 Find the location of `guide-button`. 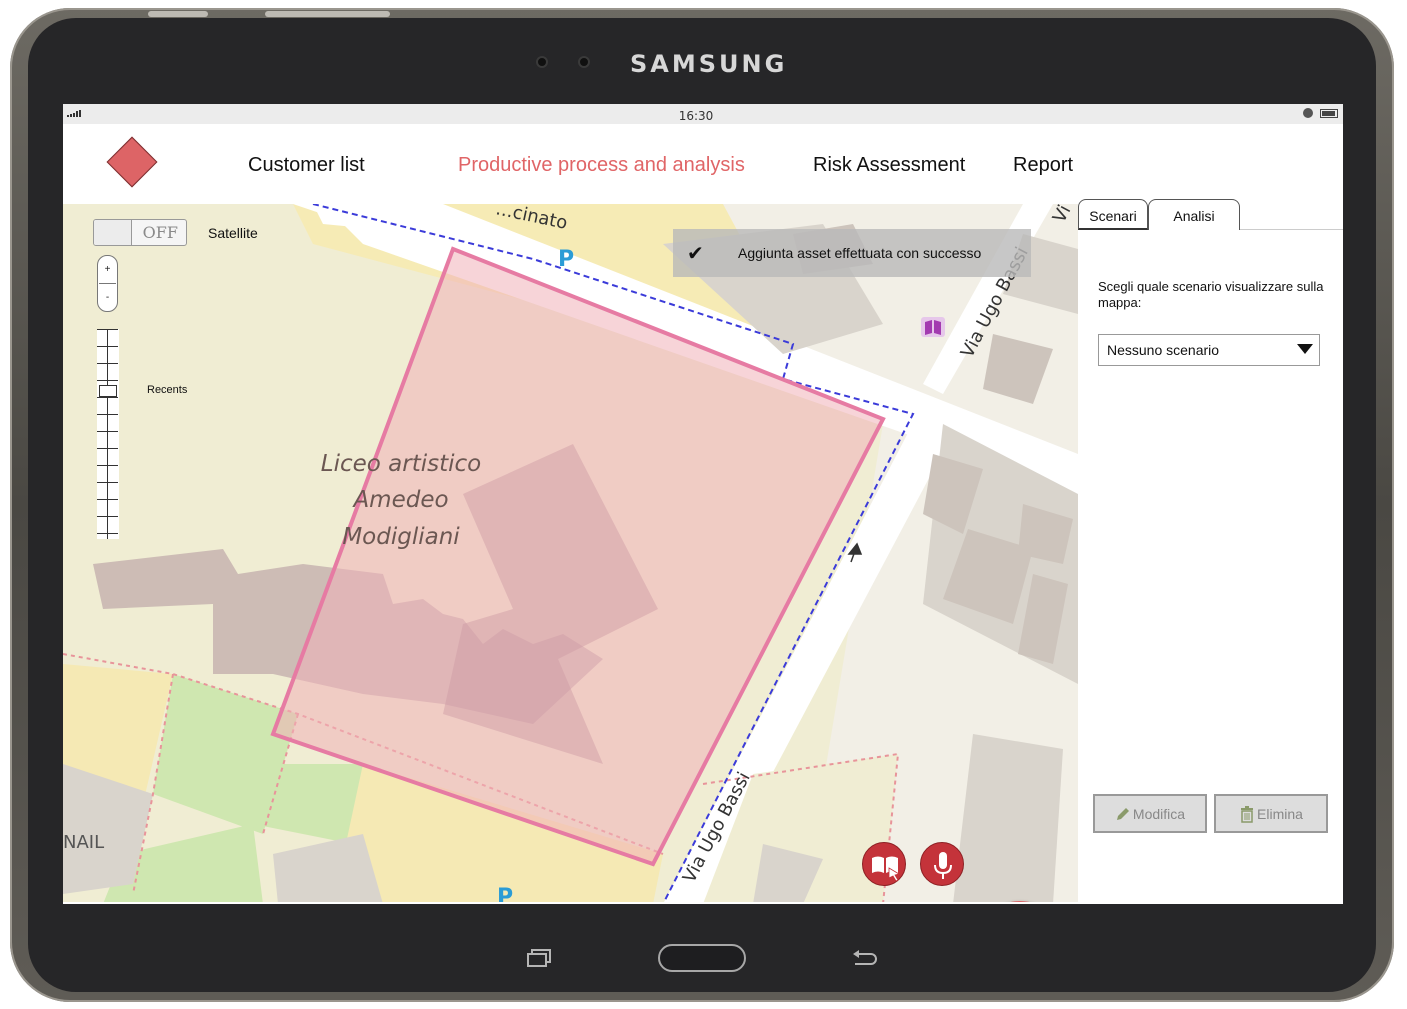

guide-button is located at coordinates (884, 864).